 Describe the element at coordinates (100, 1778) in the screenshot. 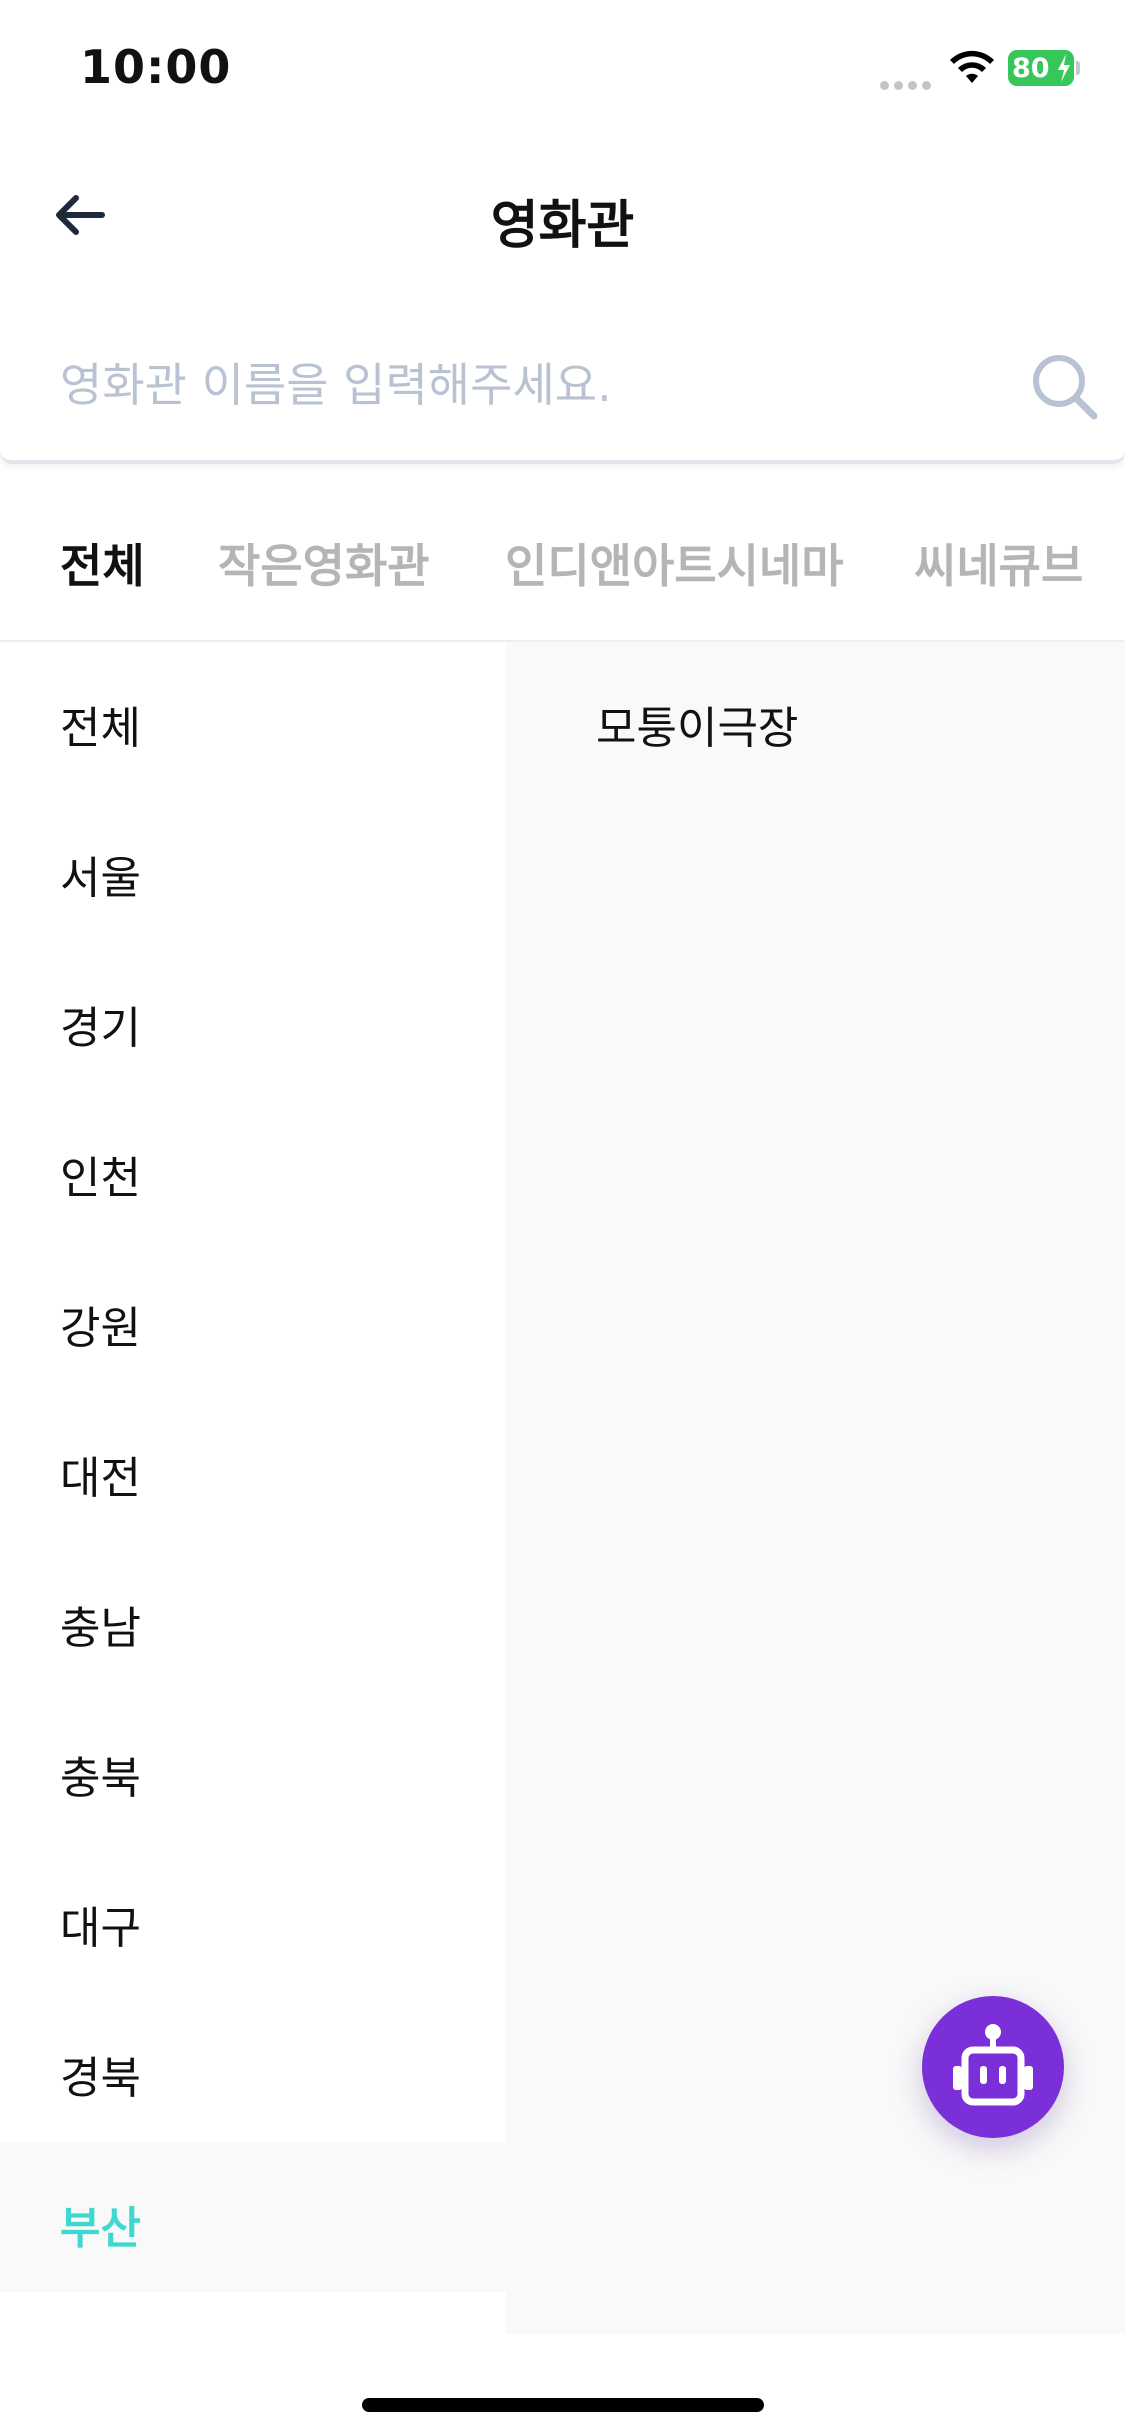

I see `region-label: 충북` at that location.